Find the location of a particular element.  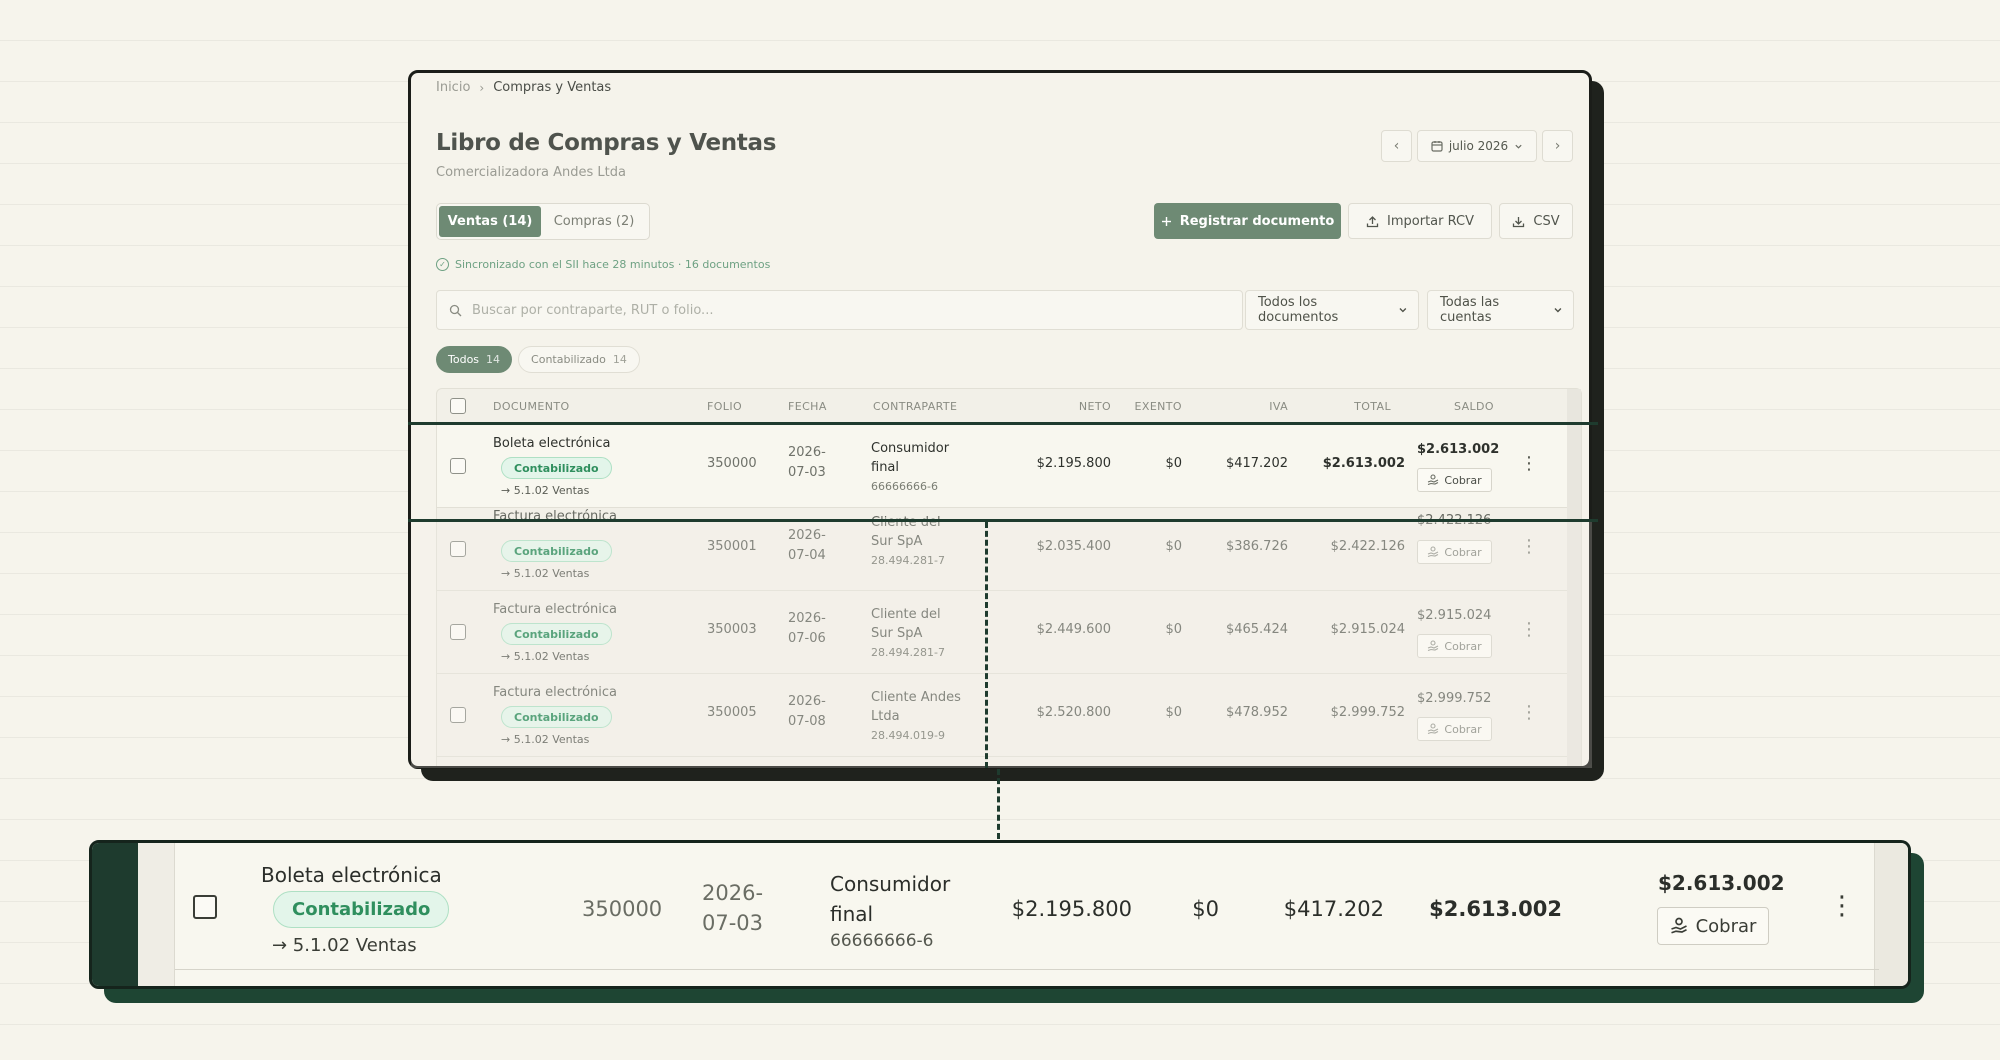

neto-value: $2.520.800 is located at coordinates (1073, 712).